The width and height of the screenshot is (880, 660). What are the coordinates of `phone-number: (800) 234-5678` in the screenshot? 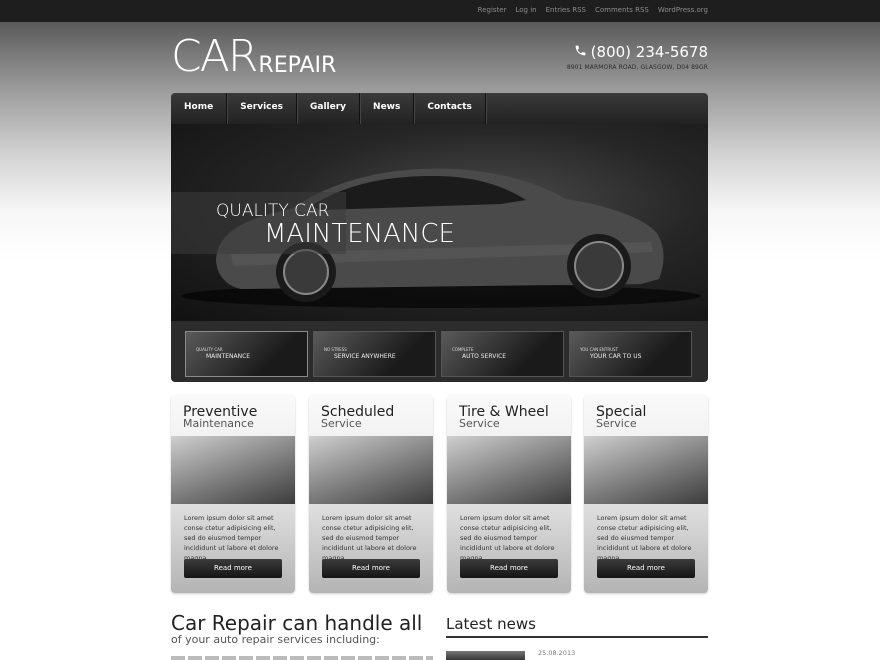 It's located at (641, 52).